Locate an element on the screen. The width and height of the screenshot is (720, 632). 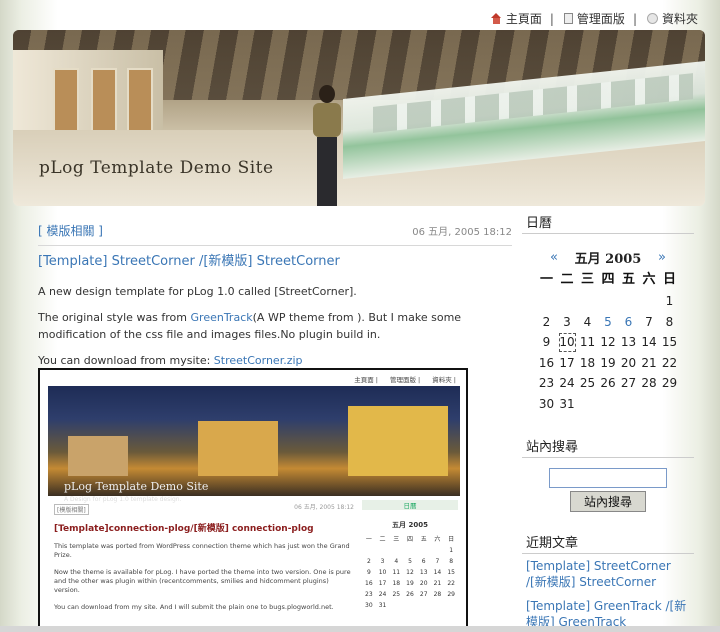
screenshot-site-title: pLog Template Demo Site is located at coordinates (136, 486).